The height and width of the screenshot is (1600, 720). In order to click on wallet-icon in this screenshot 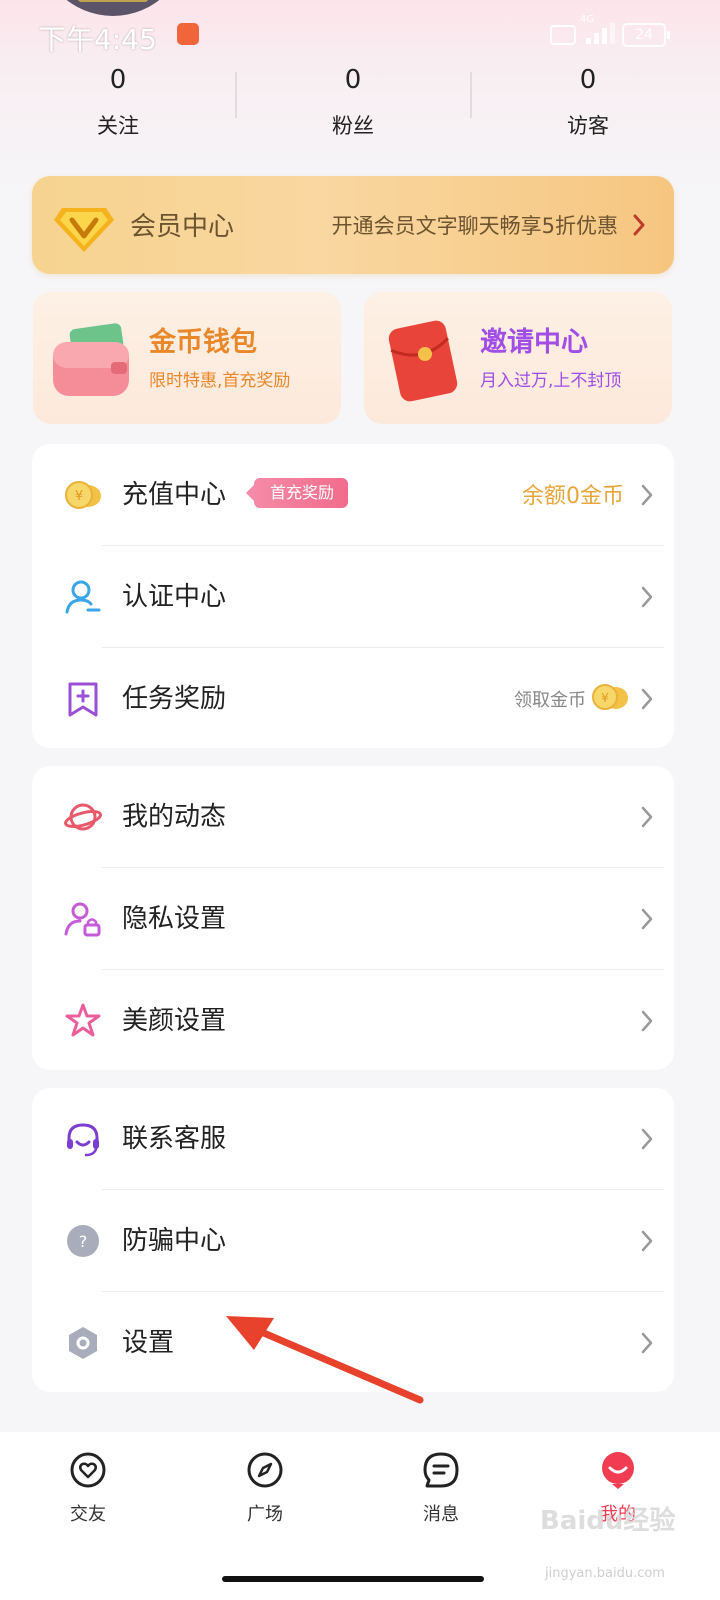, I will do `click(91, 359)`.